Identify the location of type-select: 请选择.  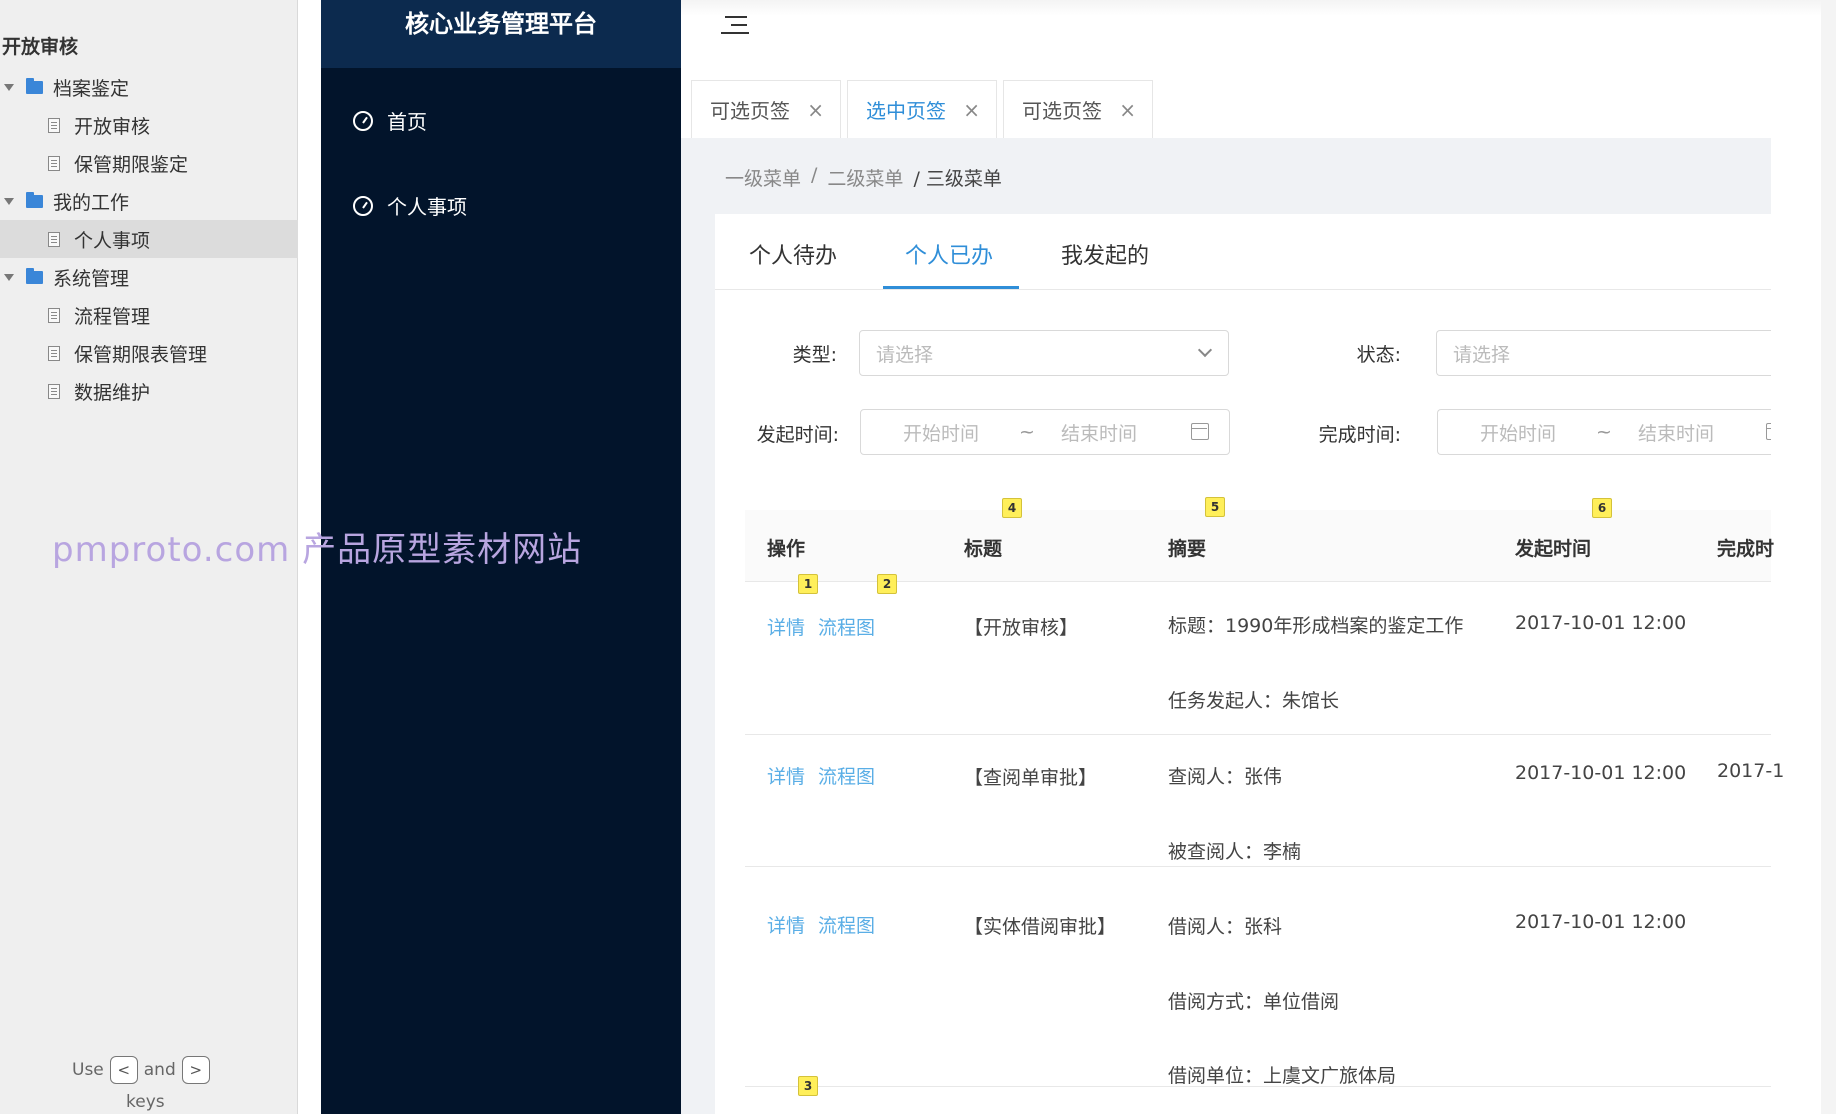
(1044, 353).